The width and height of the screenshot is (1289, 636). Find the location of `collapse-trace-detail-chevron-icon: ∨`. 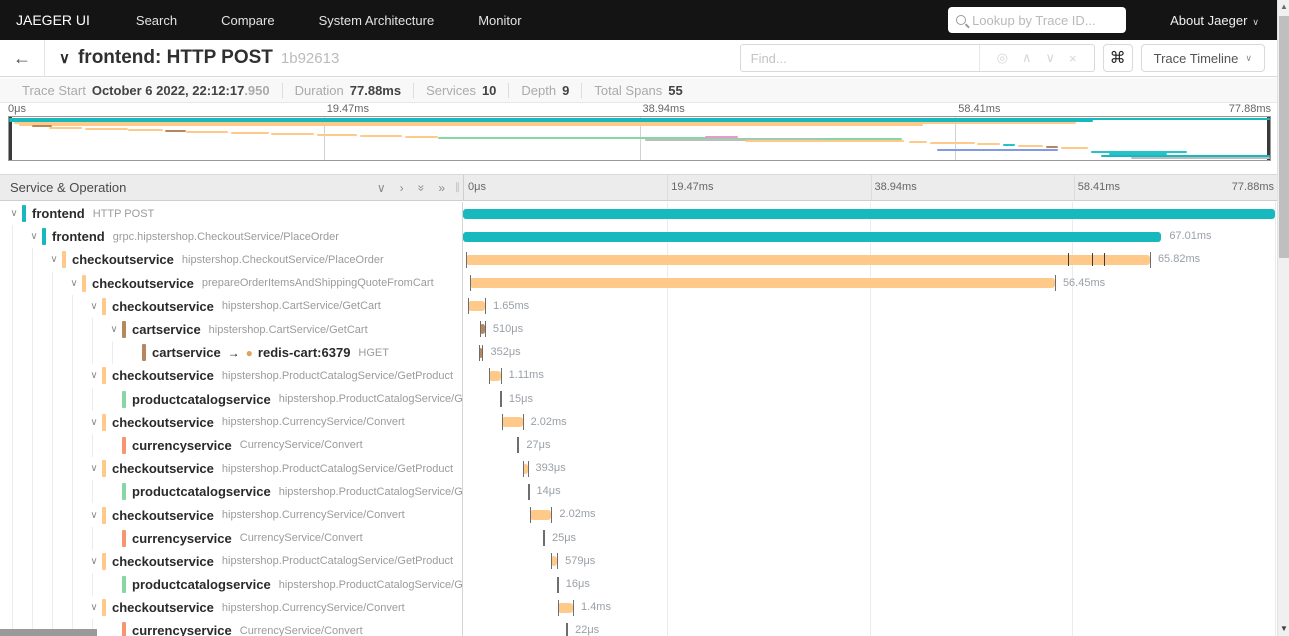

collapse-trace-detail-chevron-icon: ∨ is located at coordinates (64, 58).